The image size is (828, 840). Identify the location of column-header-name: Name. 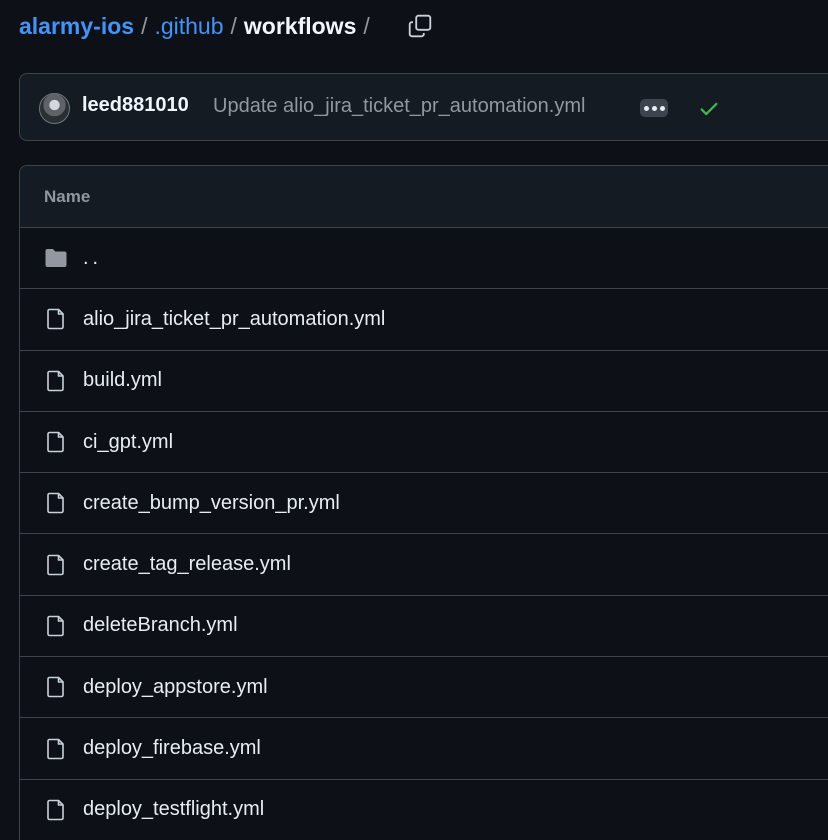
(67, 196).